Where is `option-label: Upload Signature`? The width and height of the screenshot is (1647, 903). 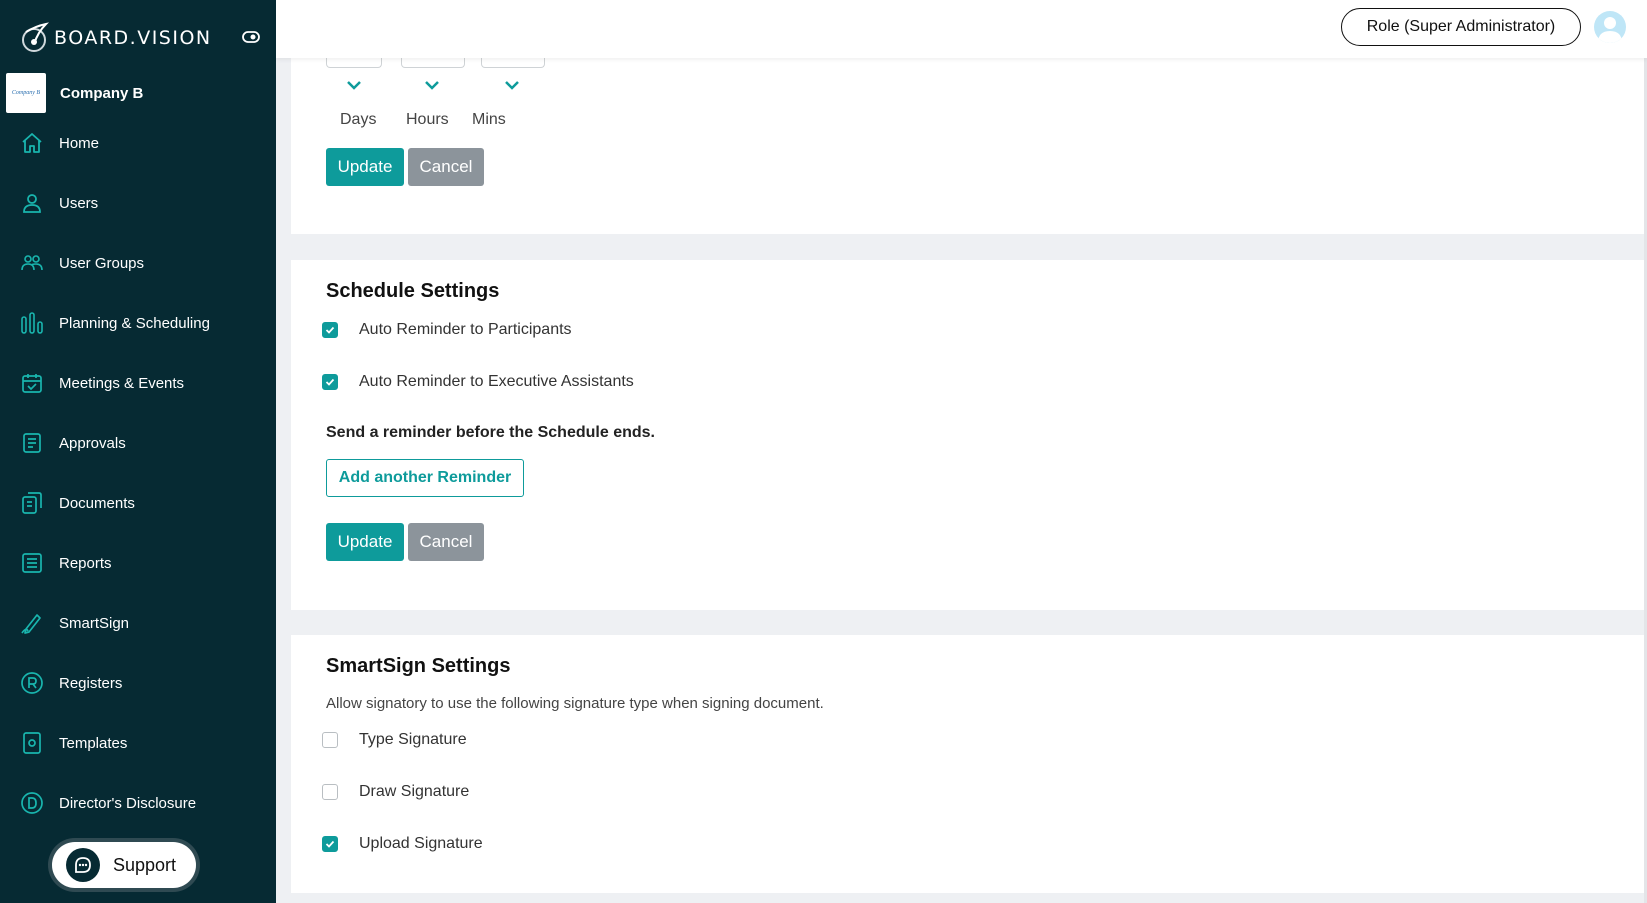
option-label: Upload Signature is located at coordinates (421, 843).